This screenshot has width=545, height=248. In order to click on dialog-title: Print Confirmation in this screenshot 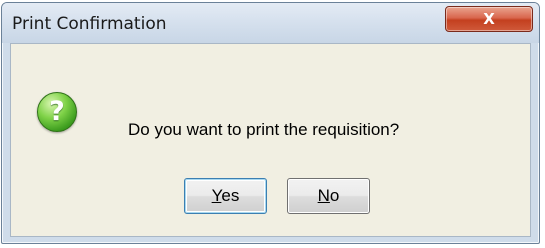, I will do `click(89, 24)`.